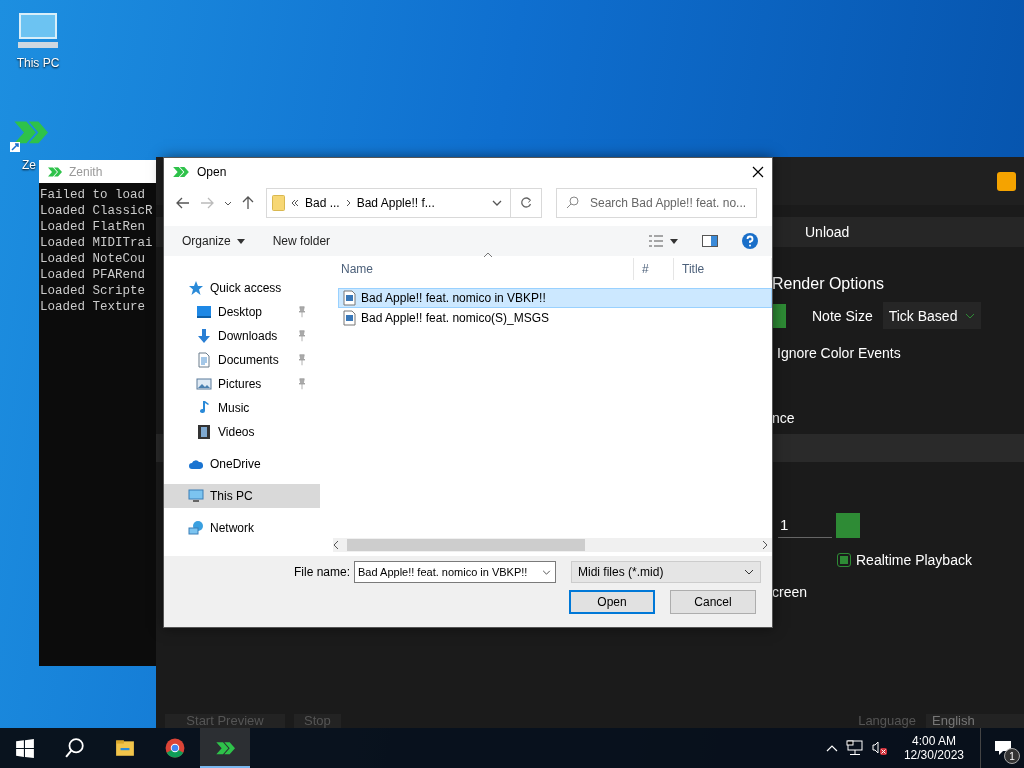 Image resolution: width=1024 pixels, height=768 pixels. I want to click on taskbar-button, so click(225, 748).